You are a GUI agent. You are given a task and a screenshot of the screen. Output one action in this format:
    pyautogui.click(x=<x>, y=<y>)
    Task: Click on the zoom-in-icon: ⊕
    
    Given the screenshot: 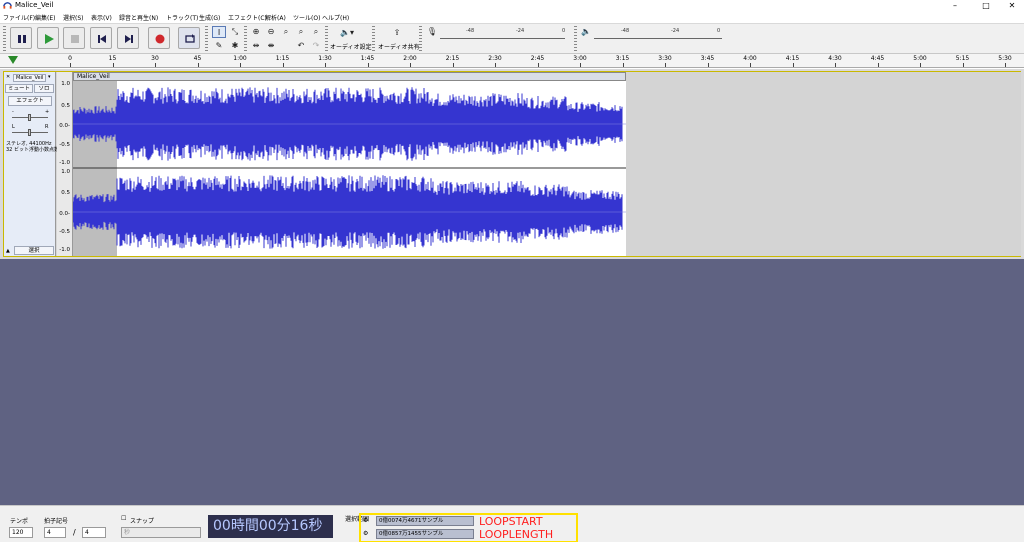 What is the action you would take?
    pyautogui.click(x=256, y=32)
    